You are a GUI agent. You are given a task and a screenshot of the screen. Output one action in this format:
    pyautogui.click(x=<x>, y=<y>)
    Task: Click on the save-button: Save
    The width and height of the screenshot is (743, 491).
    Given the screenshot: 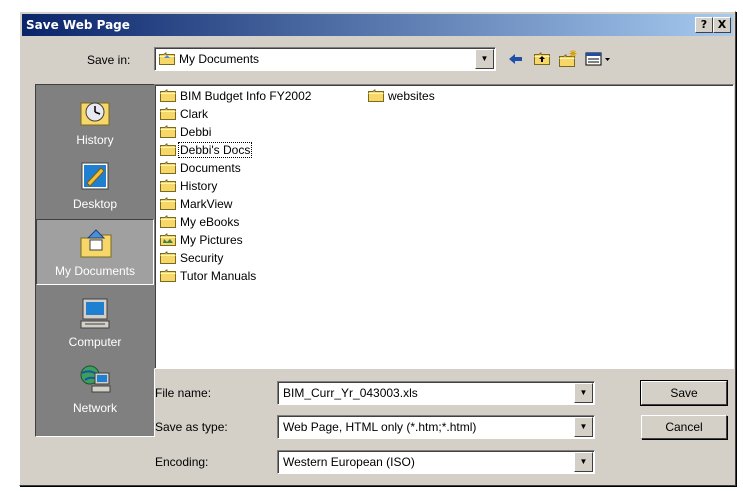 What is the action you would take?
    pyautogui.click(x=684, y=393)
    